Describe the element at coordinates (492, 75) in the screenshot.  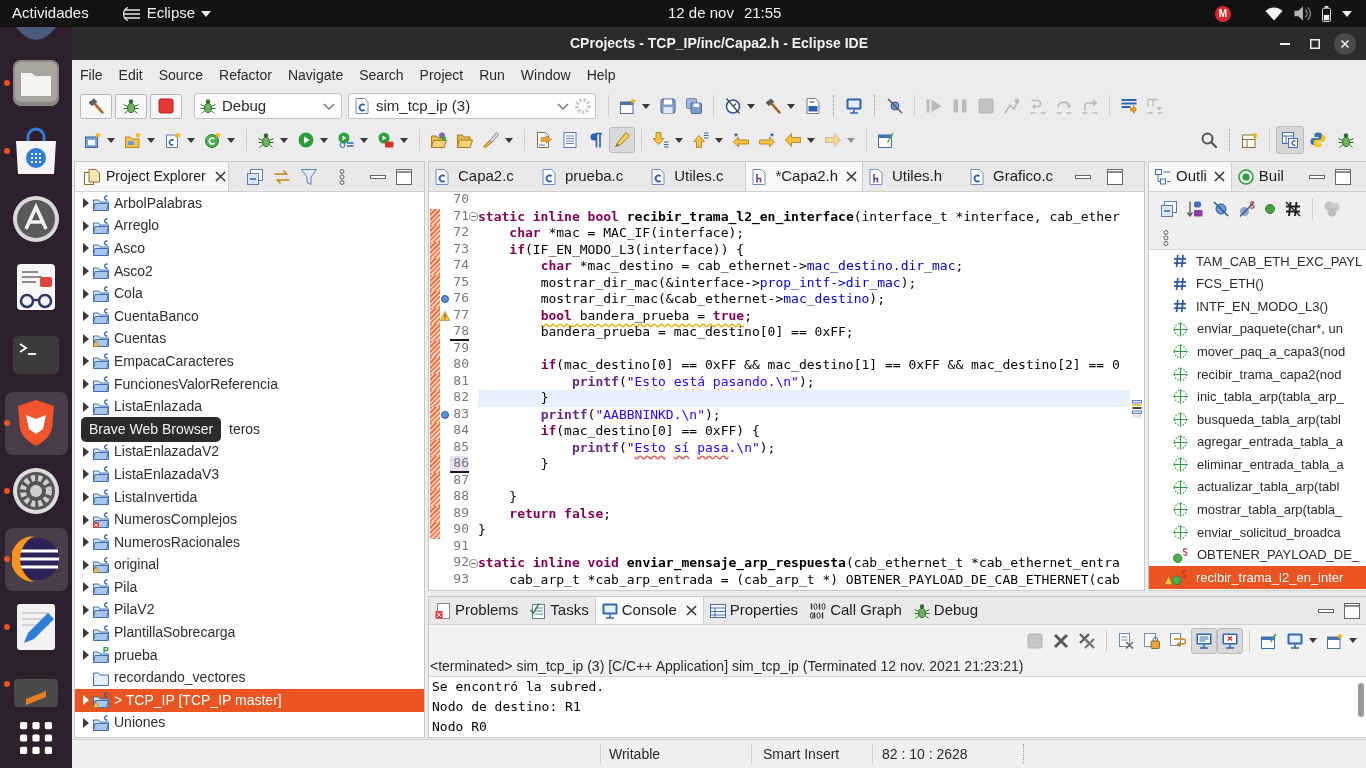
I see `menu-item: Run` at that location.